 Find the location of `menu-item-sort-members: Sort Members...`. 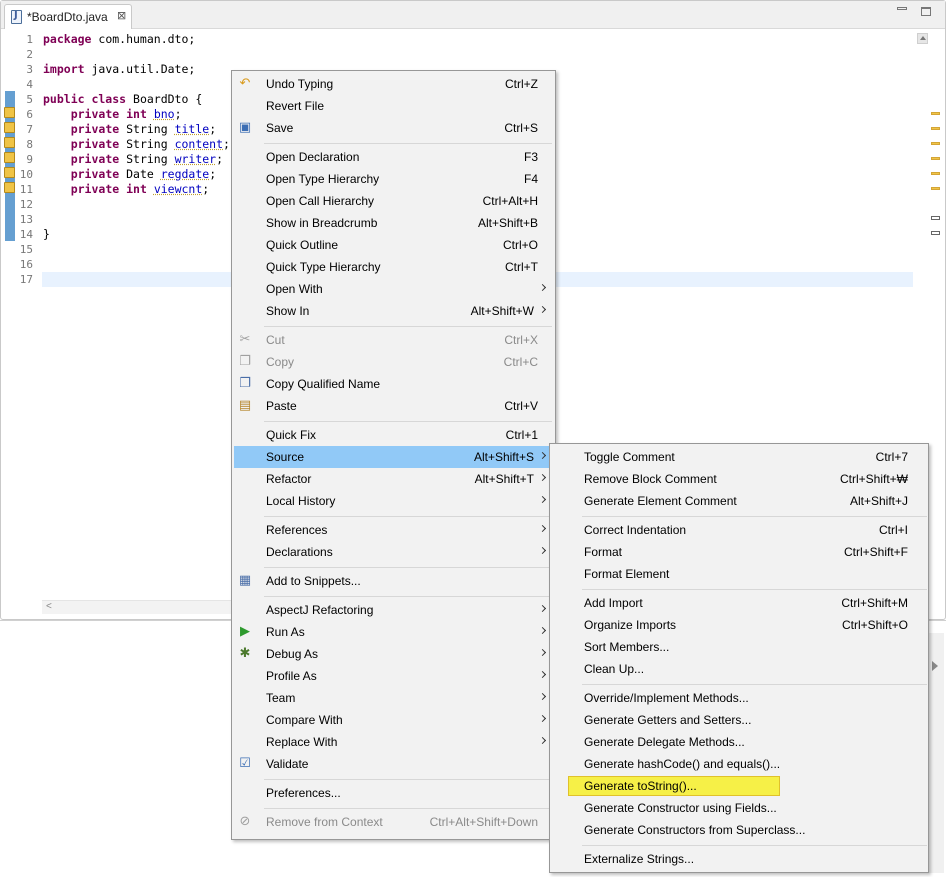

menu-item-sort-members: Sort Members... is located at coordinates (739, 647).